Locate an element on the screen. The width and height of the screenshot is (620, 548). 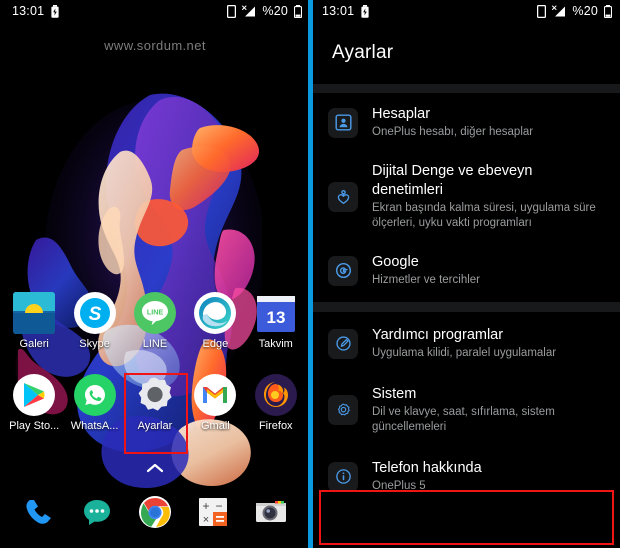
app-gmail: Gmail is located at coordinates (215, 403).